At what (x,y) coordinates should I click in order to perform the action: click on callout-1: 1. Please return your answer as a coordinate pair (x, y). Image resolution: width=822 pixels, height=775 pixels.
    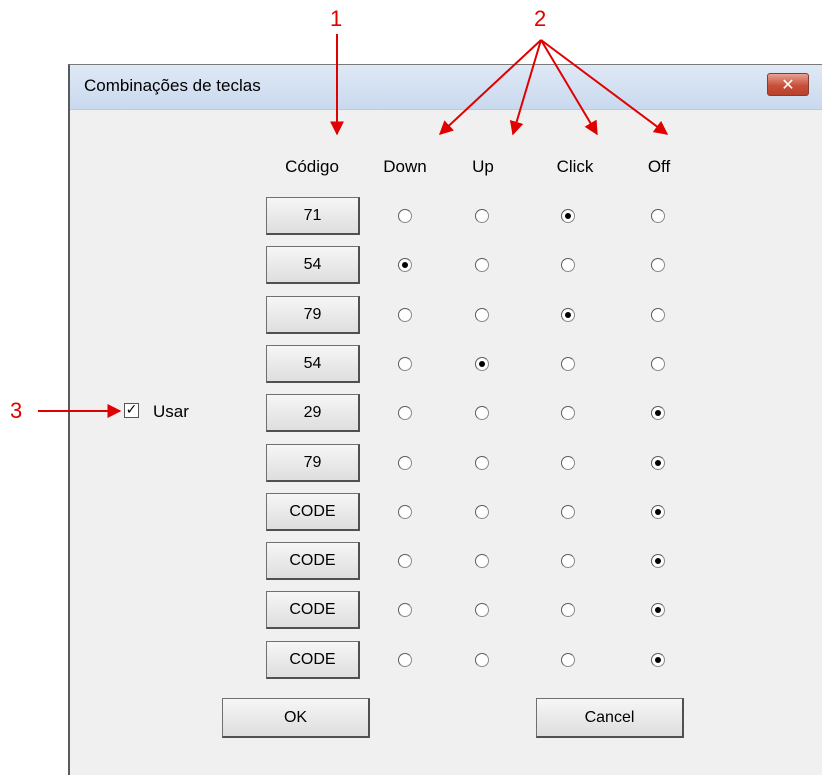
    Looking at the image, I should click on (336, 18).